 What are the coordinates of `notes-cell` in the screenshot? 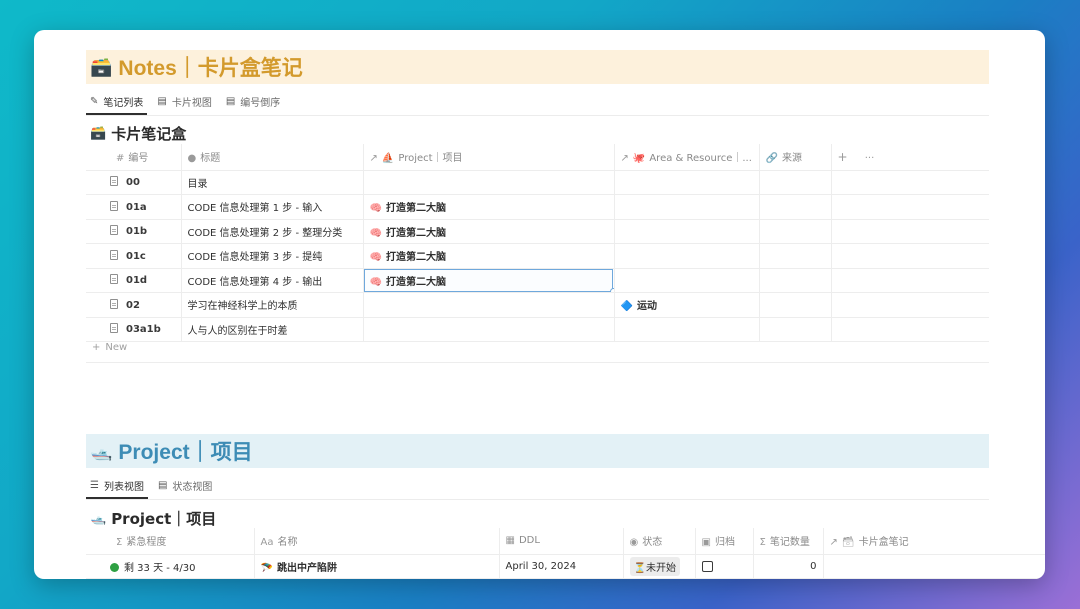 It's located at (934, 566).